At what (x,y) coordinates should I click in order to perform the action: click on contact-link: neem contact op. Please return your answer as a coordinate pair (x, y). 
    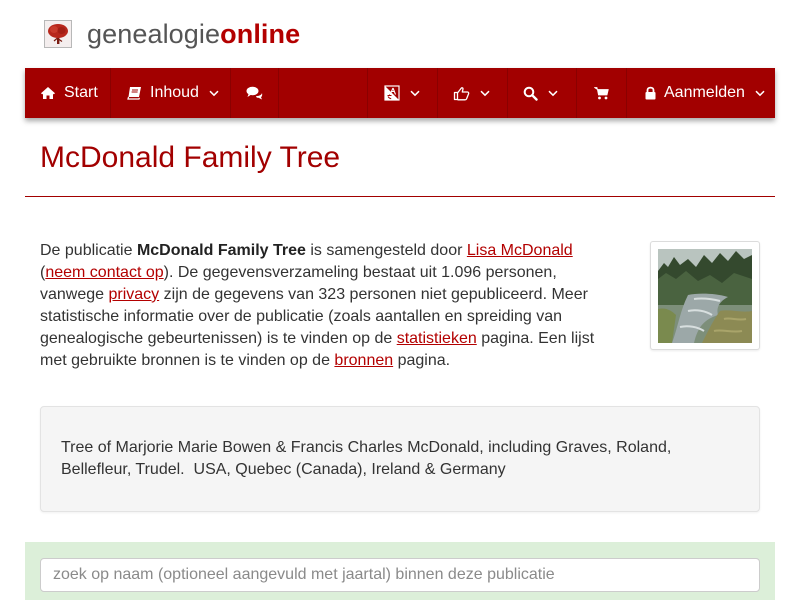
    Looking at the image, I should click on (104, 272).